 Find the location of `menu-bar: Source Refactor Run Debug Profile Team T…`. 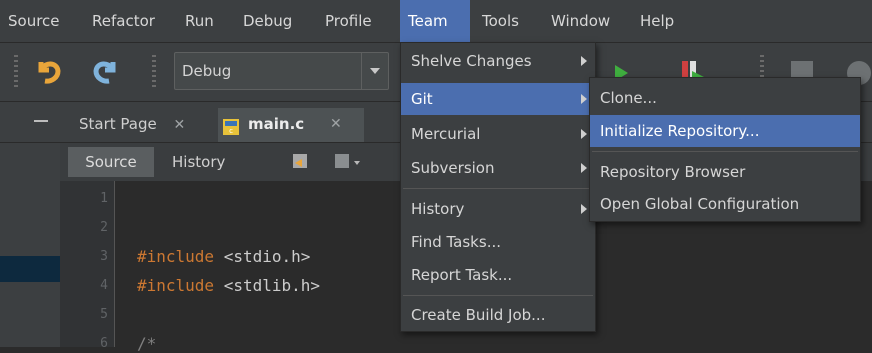

menu-bar: Source Refactor Run Debug Profile Team T… is located at coordinates (436, 21).